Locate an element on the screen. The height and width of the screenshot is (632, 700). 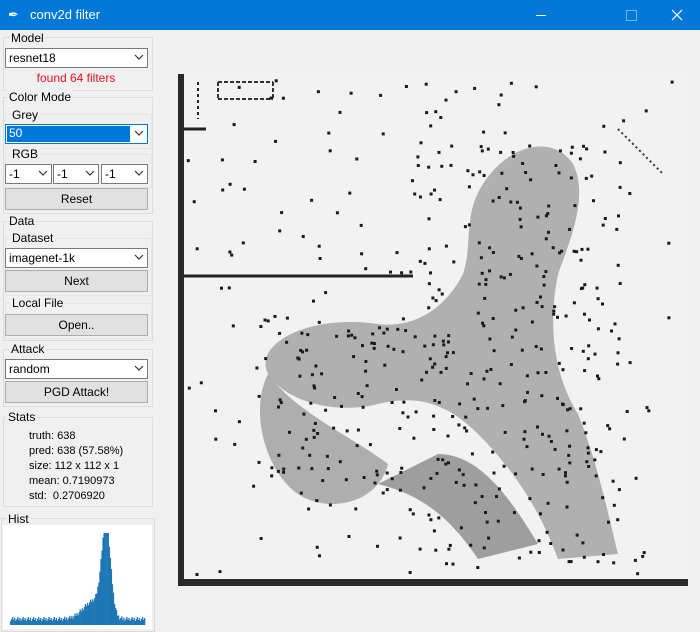
model-select: resnet18 is located at coordinates (76, 58).